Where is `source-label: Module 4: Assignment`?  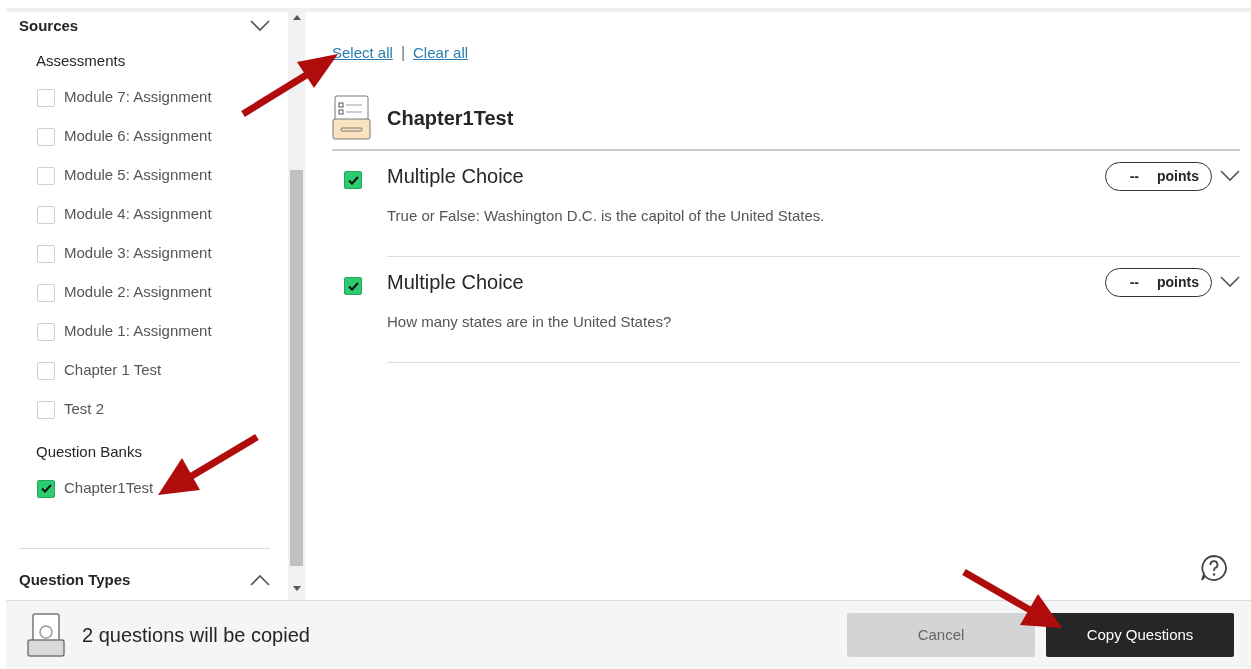 source-label: Module 4: Assignment is located at coordinates (138, 214).